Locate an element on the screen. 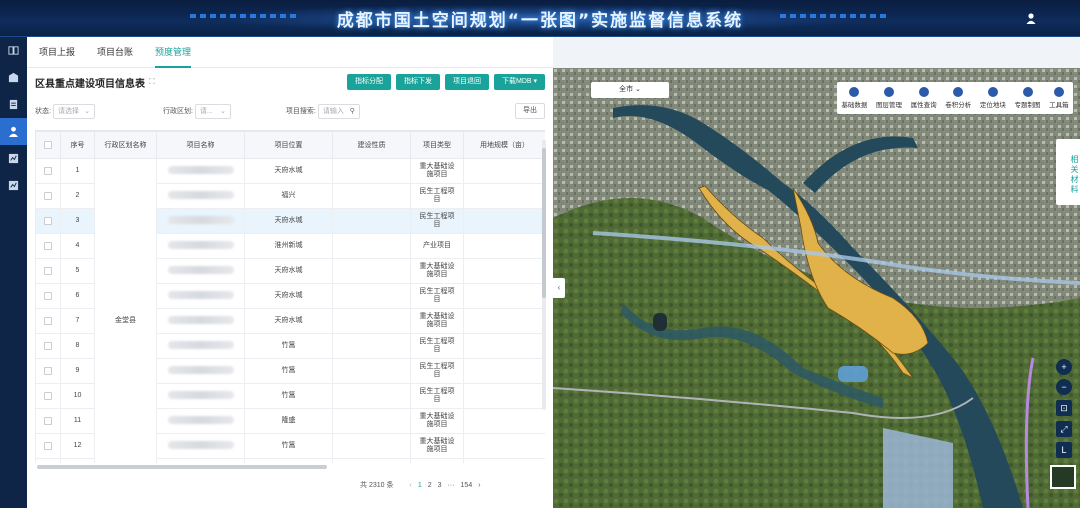 This screenshot has width=1080, height=508. page-3: 3 is located at coordinates (440, 485).